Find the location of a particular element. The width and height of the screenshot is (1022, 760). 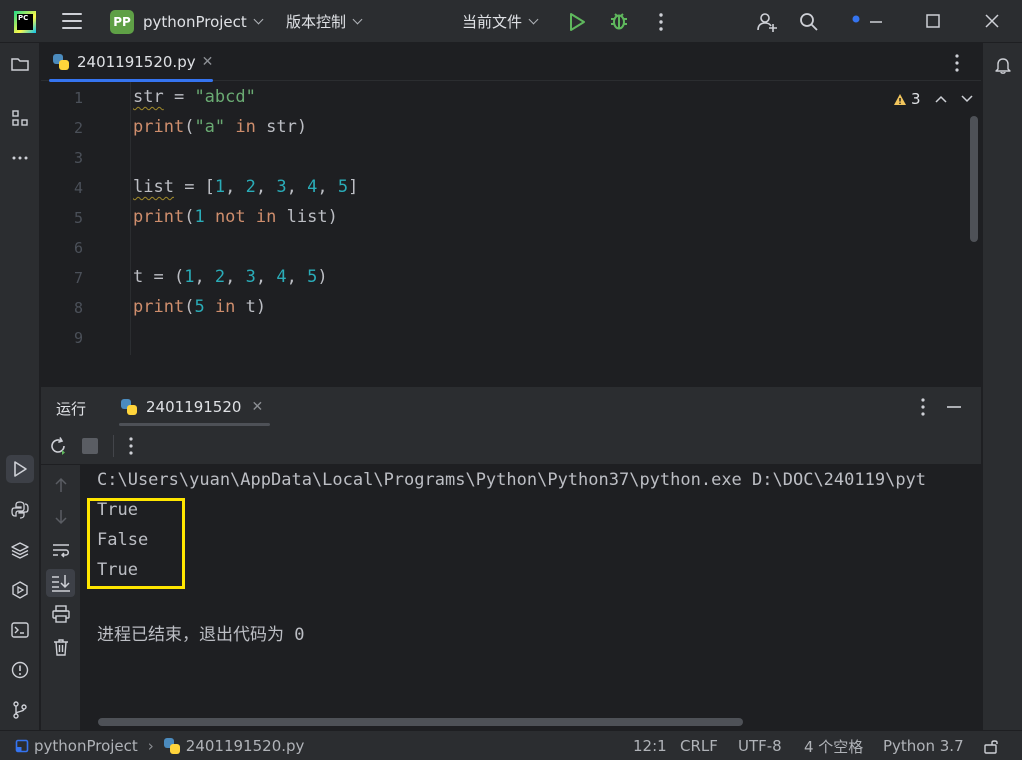

line-ending: CRLF is located at coordinates (699, 745).